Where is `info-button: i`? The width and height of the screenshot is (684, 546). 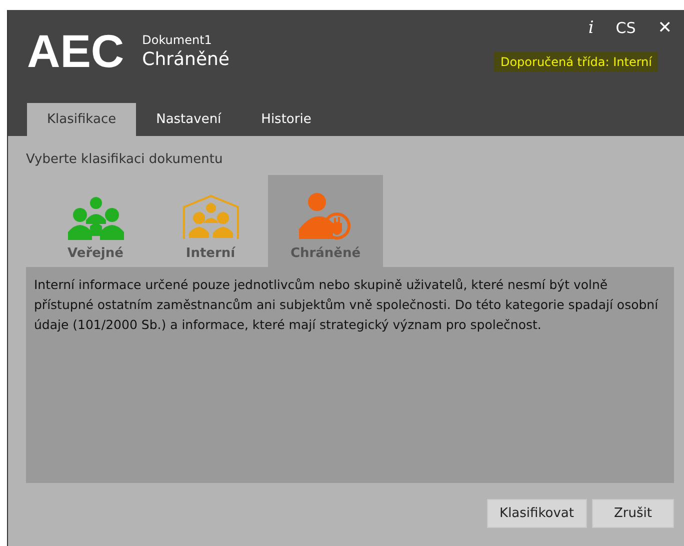
info-button: i is located at coordinates (591, 28).